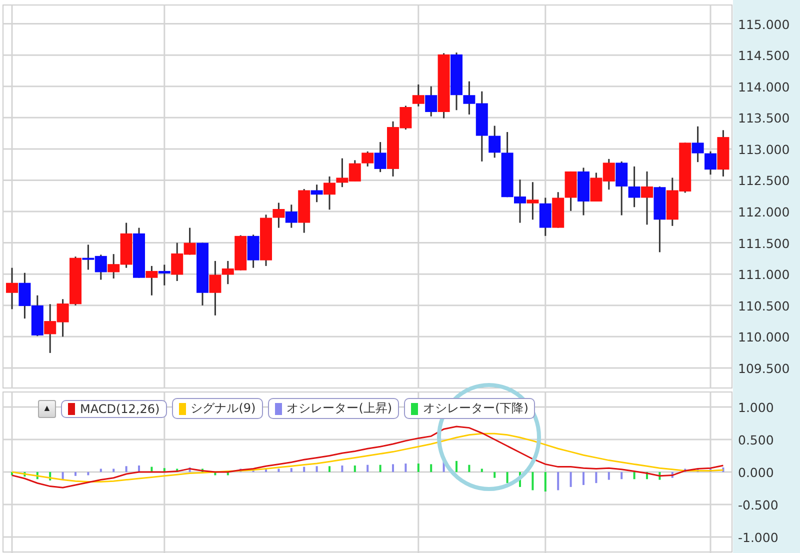 Image resolution: width=800 pixels, height=553 pixels. I want to click on legend-label: シグナル(9), so click(223, 408).